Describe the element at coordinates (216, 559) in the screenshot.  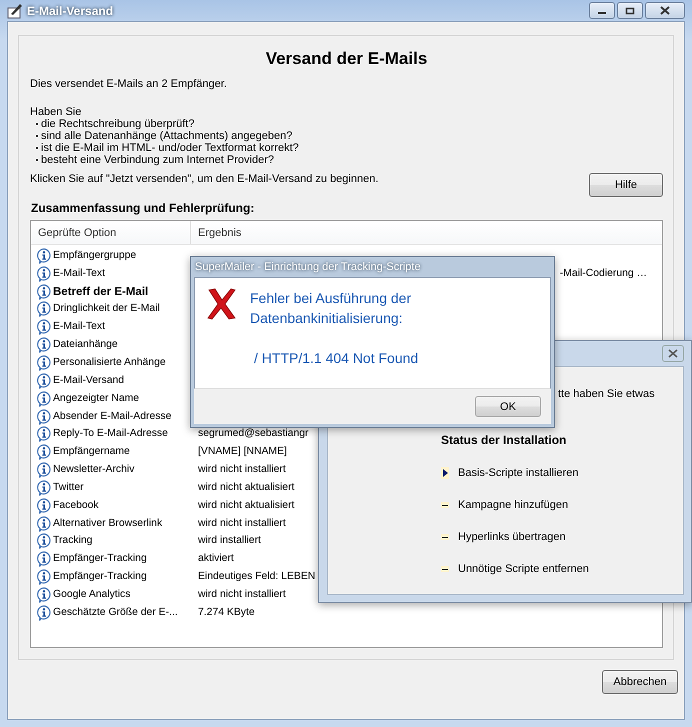
I see `result-text: aktiviert` at that location.